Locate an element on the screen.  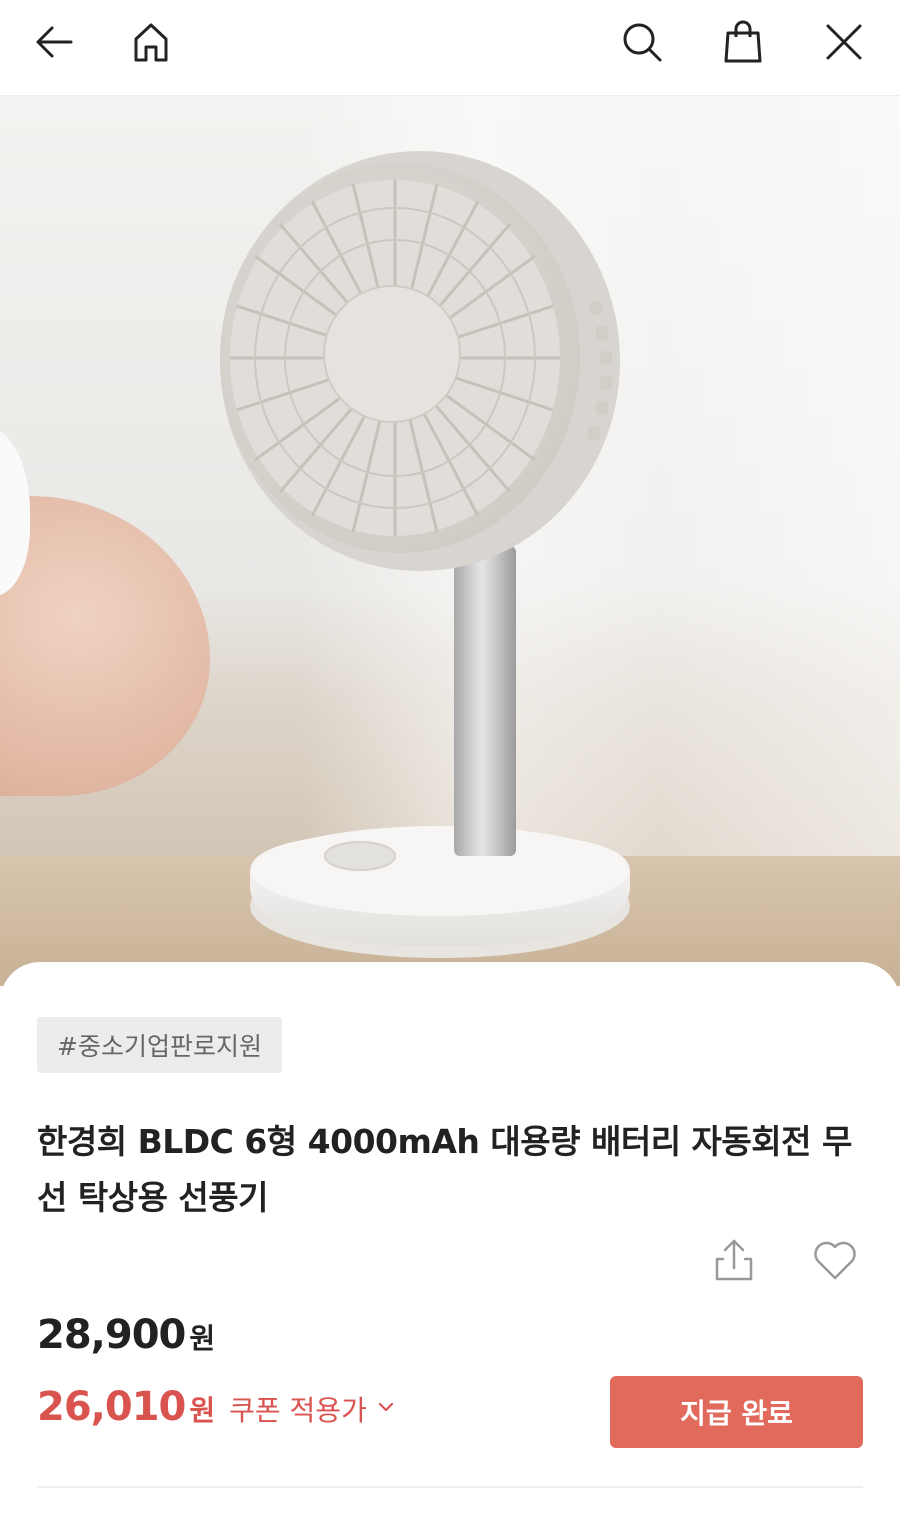
back-button is located at coordinates (54, 42).